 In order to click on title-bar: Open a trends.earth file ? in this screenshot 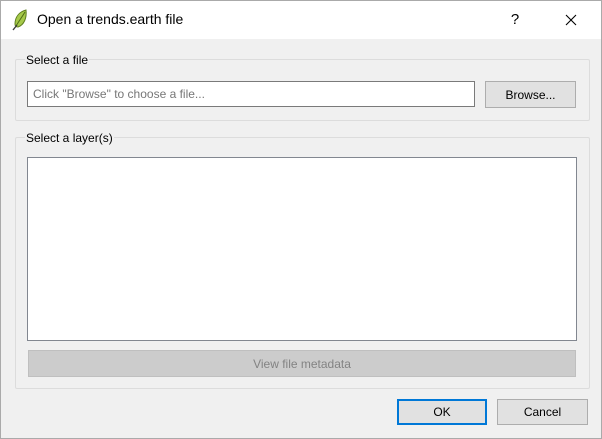, I will do `click(301, 20)`.